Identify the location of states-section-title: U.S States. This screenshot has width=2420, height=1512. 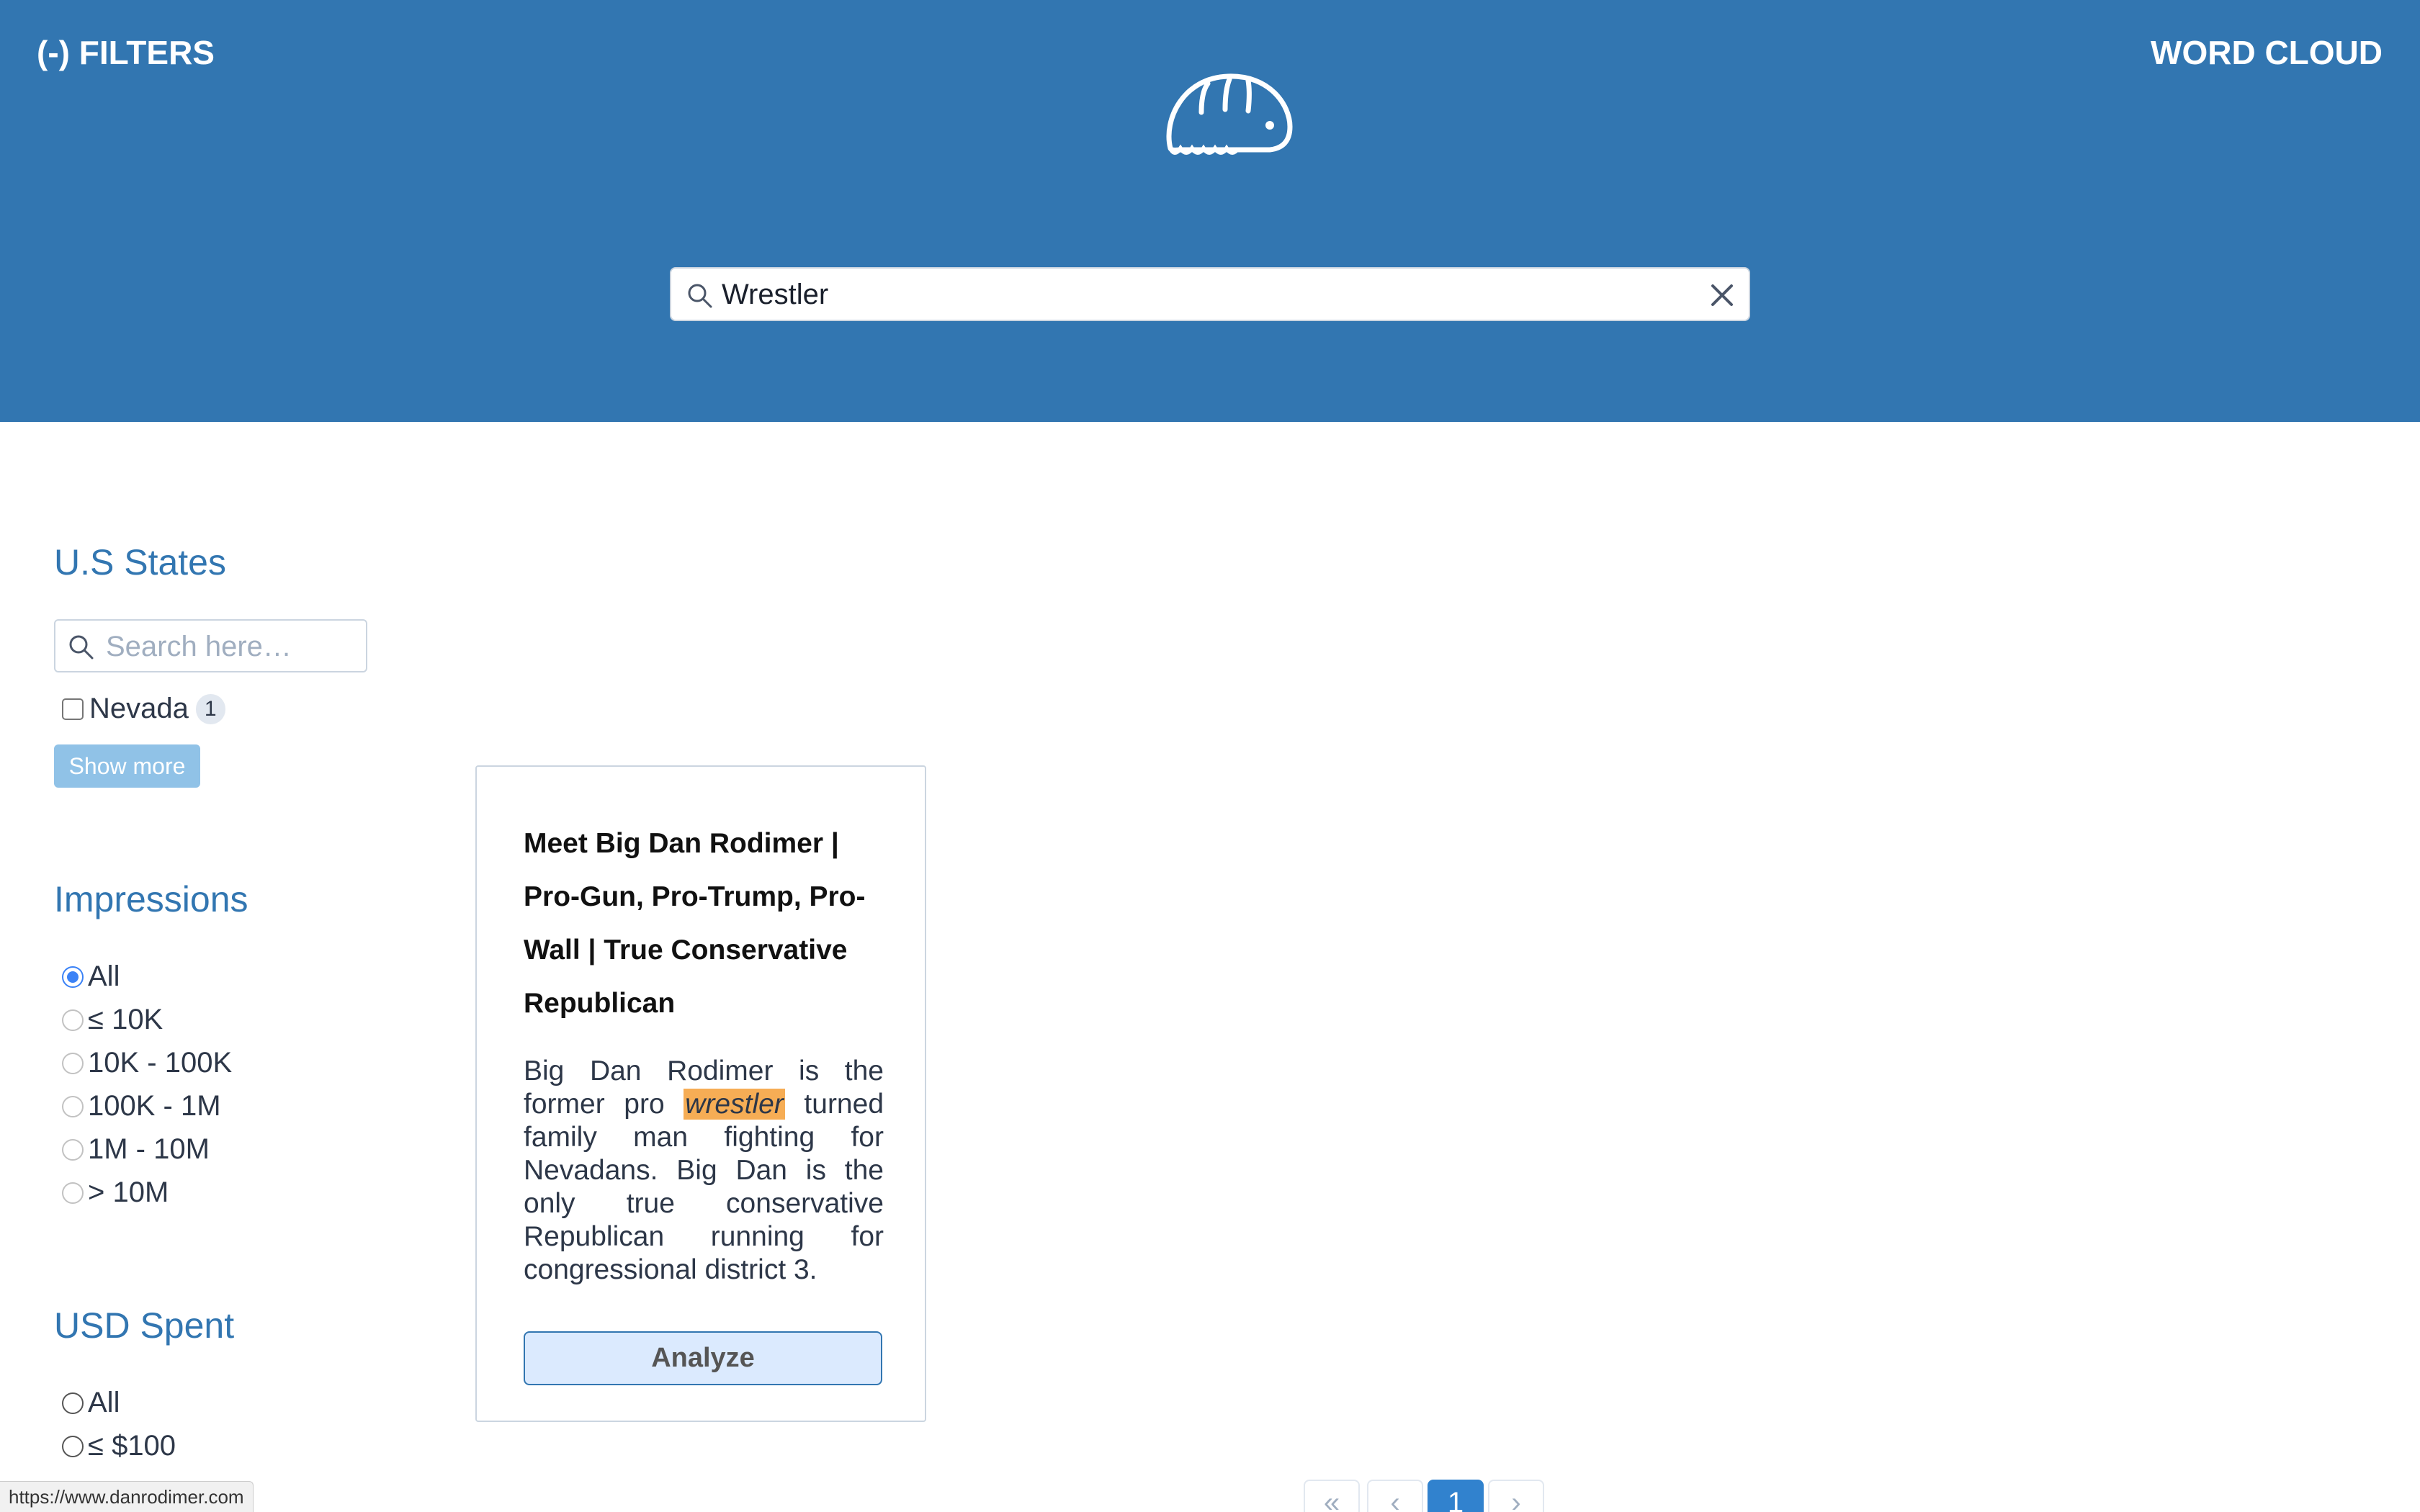
(140, 562).